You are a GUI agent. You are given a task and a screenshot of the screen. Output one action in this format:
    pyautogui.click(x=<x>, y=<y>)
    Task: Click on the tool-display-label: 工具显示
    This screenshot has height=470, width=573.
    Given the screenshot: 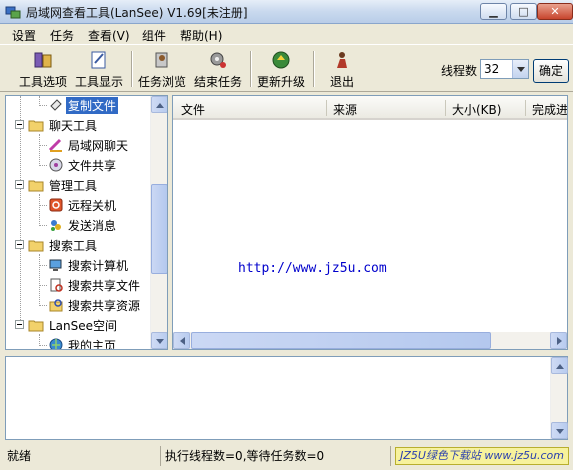 What is the action you would take?
    pyautogui.click(x=98, y=82)
    